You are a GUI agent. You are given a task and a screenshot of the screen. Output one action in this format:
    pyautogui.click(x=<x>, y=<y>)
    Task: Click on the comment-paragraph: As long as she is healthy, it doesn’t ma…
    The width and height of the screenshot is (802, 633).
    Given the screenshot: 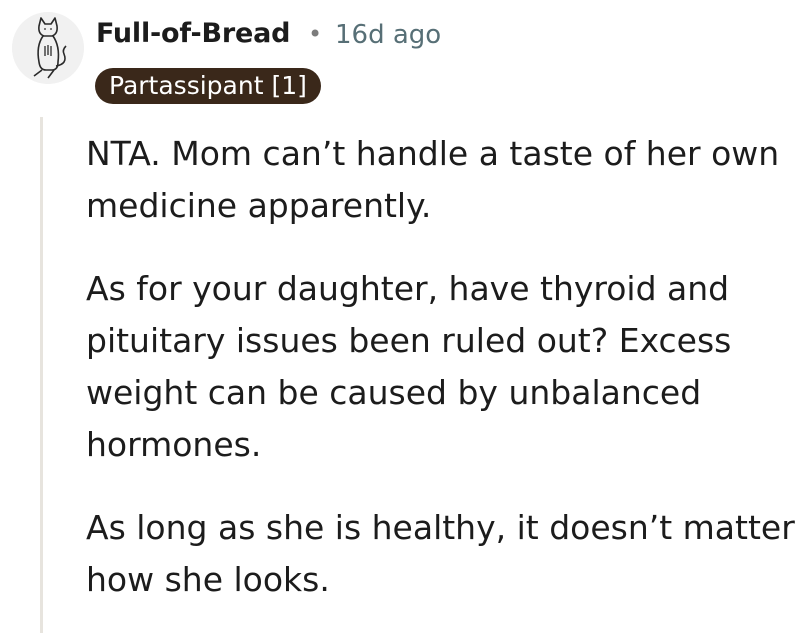 What is the action you would take?
    pyautogui.click(x=440, y=553)
    